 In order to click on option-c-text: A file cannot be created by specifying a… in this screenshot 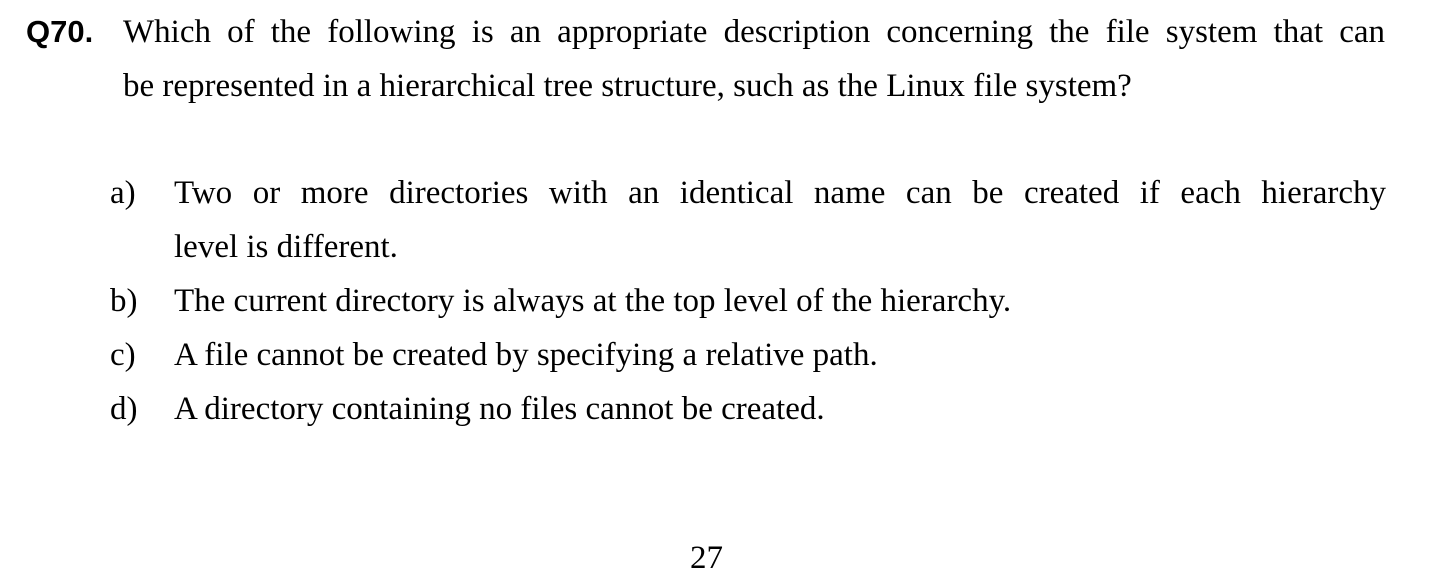, I will do `click(526, 355)`.